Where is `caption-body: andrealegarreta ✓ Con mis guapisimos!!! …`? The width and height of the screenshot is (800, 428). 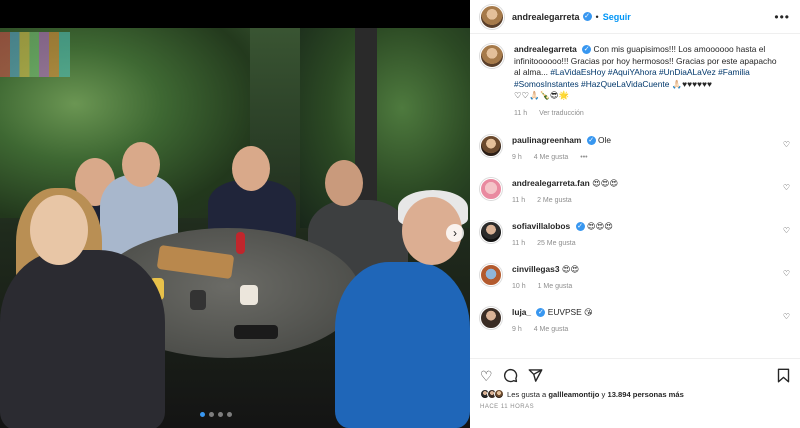
caption-body: andrealegarreta ✓ Con mis guapisimos!!! … is located at coordinates (649, 82).